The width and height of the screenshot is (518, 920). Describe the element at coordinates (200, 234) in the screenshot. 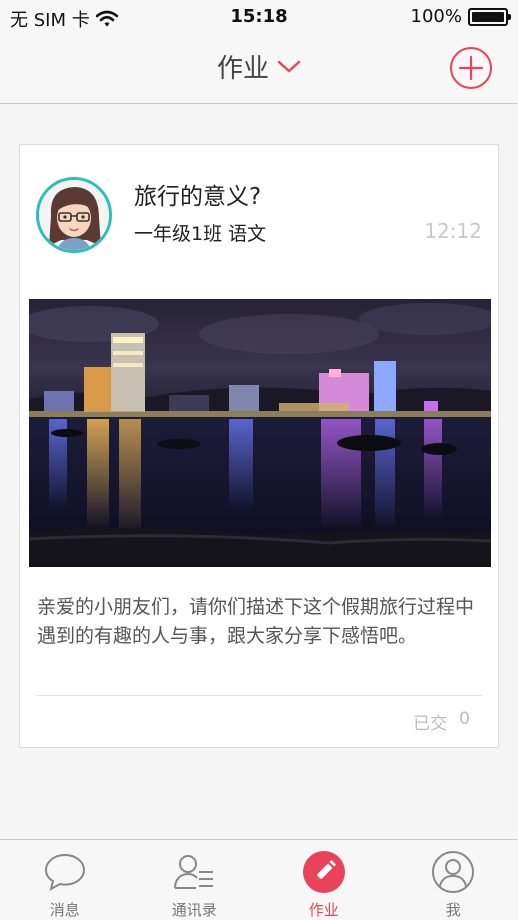

I see `homework-class-subject: 一年级1班 语文` at that location.